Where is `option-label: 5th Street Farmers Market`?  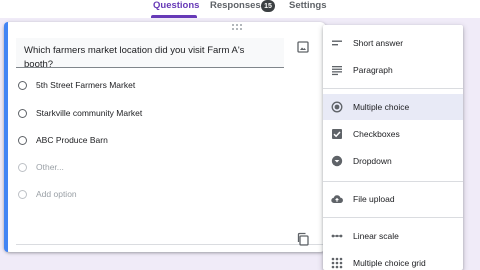
option-label: 5th Street Farmers Market is located at coordinates (85, 85).